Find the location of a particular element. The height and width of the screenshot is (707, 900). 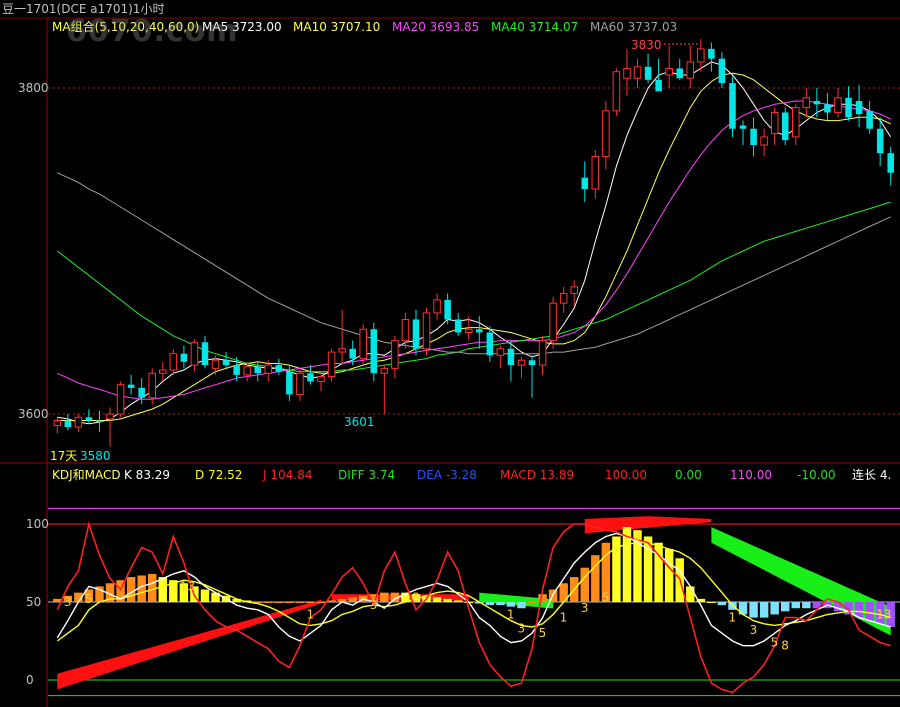

macd-count-label: 8 is located at coordinates (416, 597).